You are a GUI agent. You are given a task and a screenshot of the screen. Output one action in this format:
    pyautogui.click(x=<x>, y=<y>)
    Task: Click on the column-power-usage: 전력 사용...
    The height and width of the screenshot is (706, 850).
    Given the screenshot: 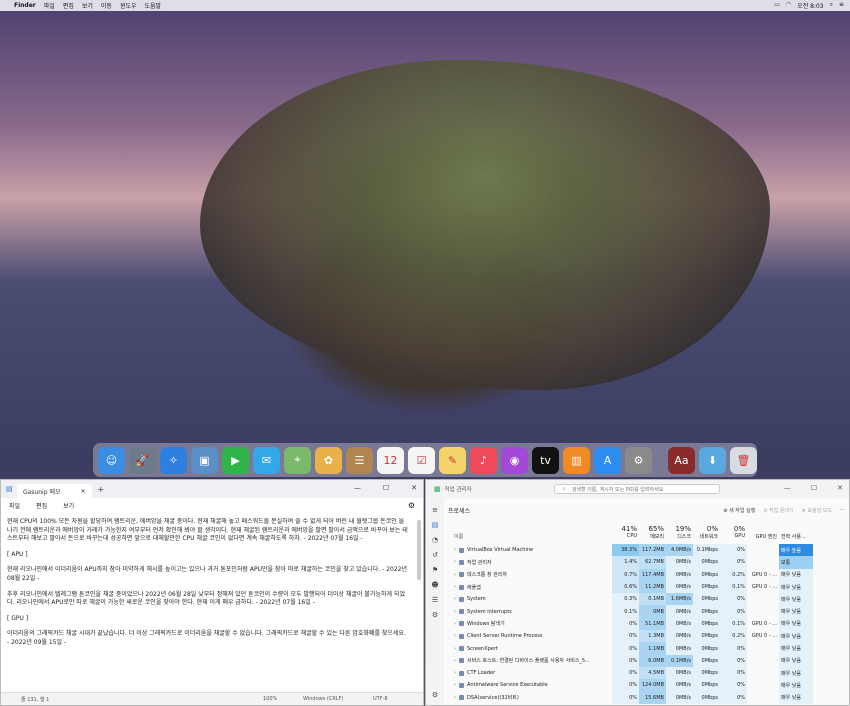 What is the action you would take?
    pyautogui.click(x=796, y=532)
    